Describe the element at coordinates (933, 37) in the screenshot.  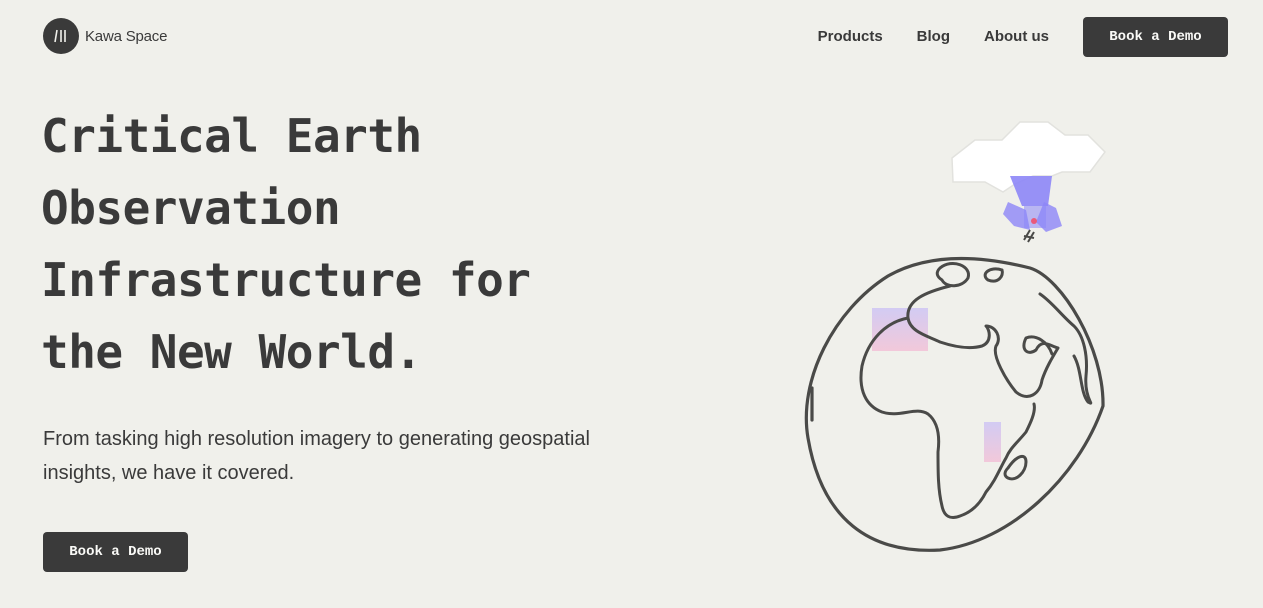
I see `nav-link-blog: Blog` at that location.